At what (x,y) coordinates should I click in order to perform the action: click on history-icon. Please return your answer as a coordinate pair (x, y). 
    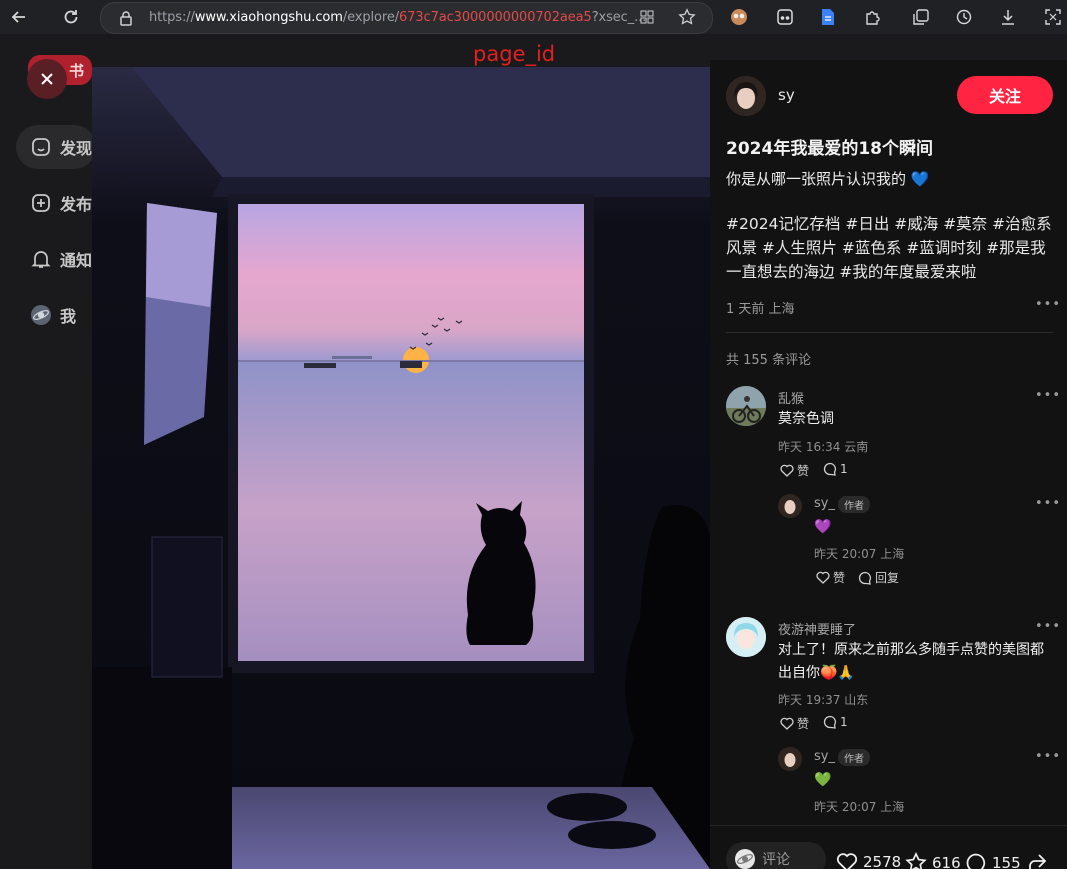
    Looking at the image, I should click on (964, 17).